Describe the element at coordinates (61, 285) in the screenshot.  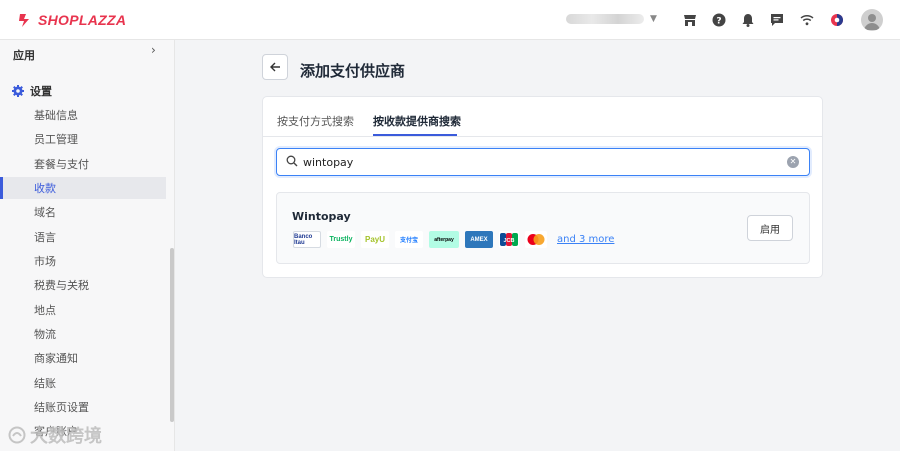
I see `sidebar-item-label: 税费与关税` at that location.